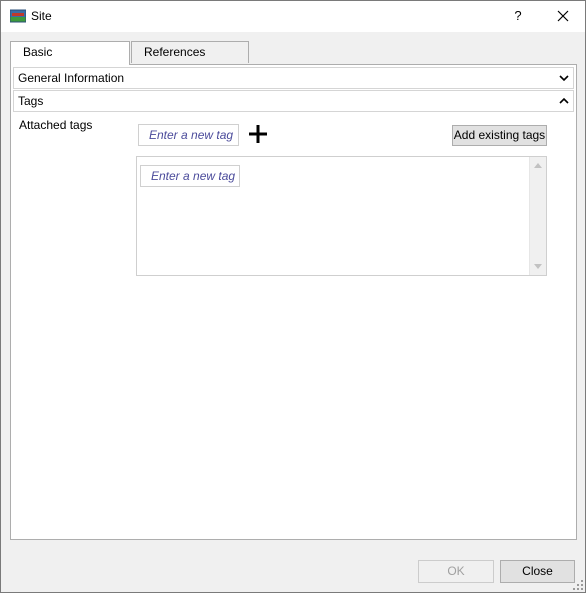  I want to click on section-tags: Tags, so click(293, 101).